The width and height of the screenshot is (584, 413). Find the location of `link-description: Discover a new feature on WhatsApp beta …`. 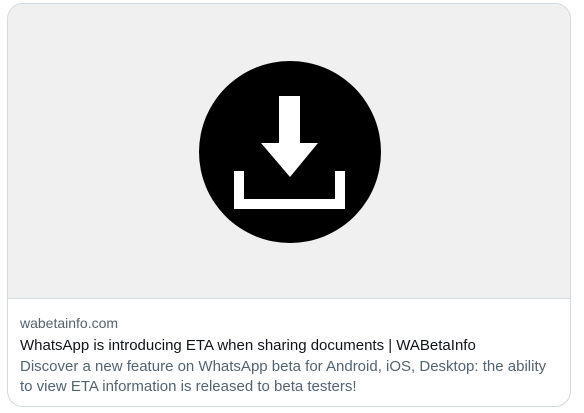

link-description: Discover a new feature on WhatsApp beta … is located at coordinates (283, 376).